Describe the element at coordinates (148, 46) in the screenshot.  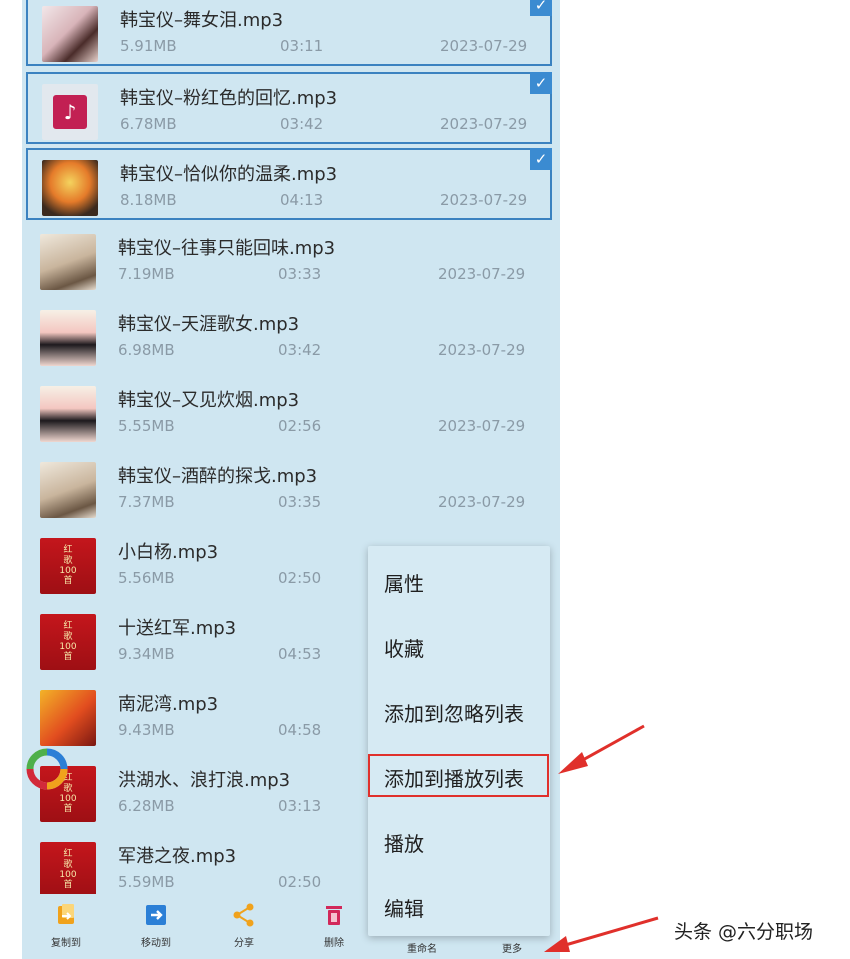
I see `file-size: 5.91MB` at that location.